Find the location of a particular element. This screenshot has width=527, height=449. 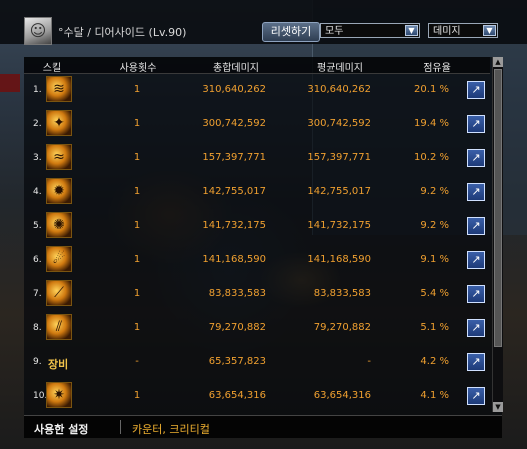

settings-value: 카운터, 크리티컬 is located at coordinates (171, 429).